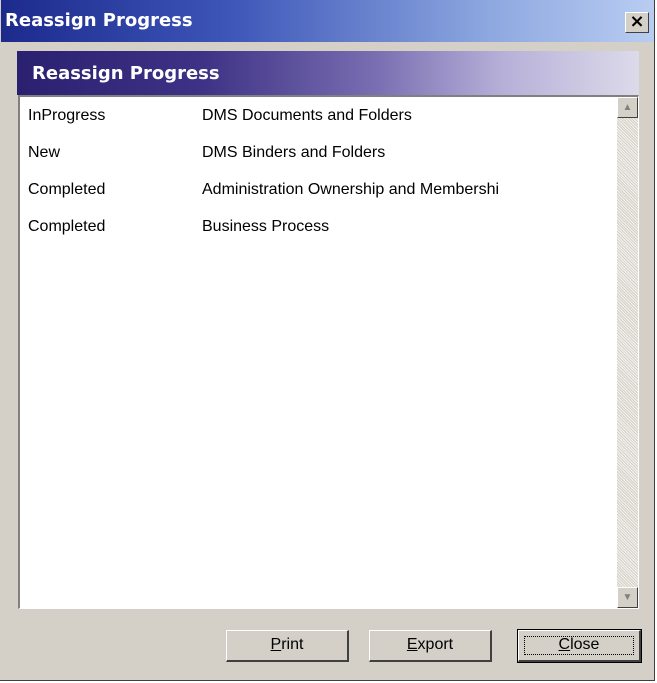 This screenshot has width=657, height=683. What do you see at coordinates (44, 152) in the screenshot?
I see `item-status: New` at bounding box center [44, 152].